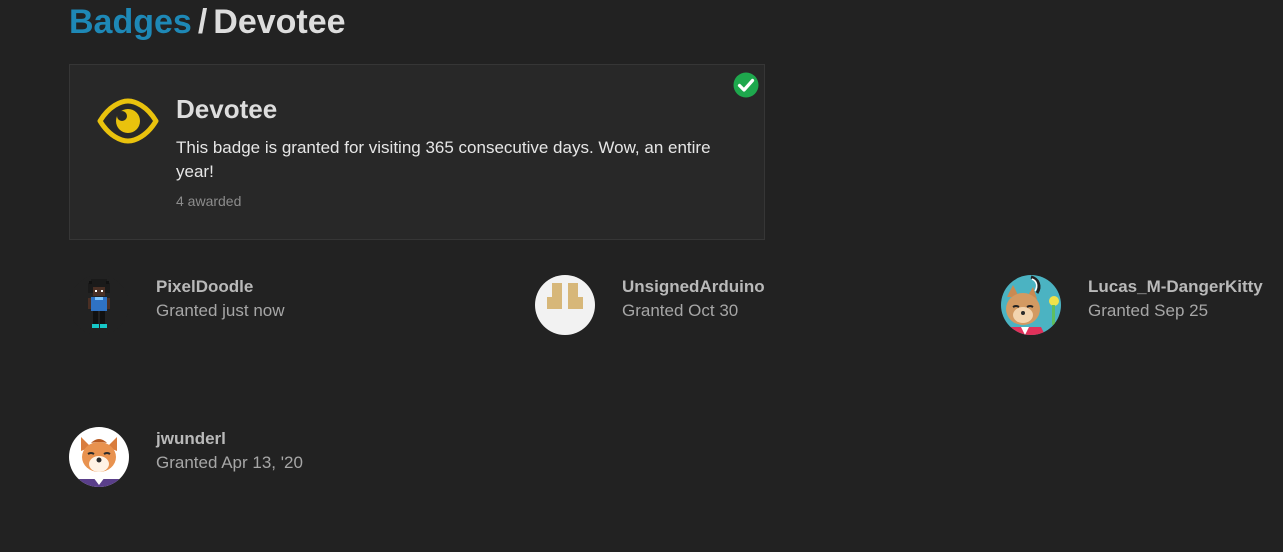  I want to click on page-title: Devotee, so click(279, 22).